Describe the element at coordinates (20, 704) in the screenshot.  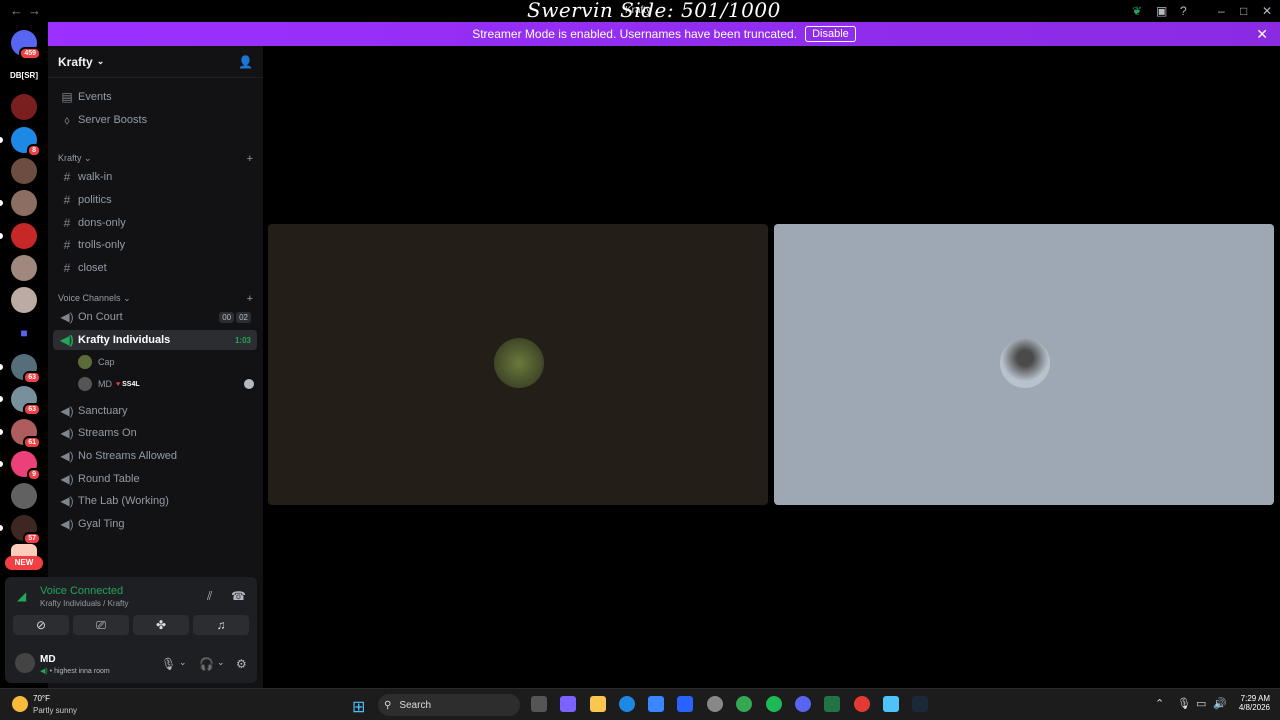
I see `weather-icon` at that location.